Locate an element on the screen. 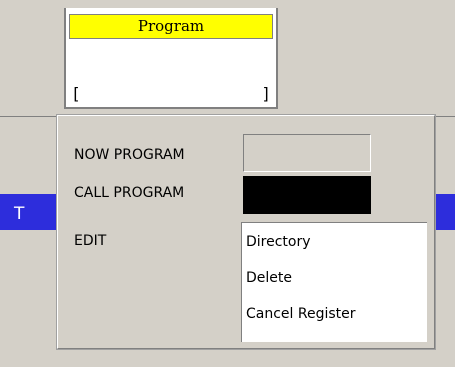  edit-menu-item-cancel-register: Cancel Register is located at coordinates (301, 314).